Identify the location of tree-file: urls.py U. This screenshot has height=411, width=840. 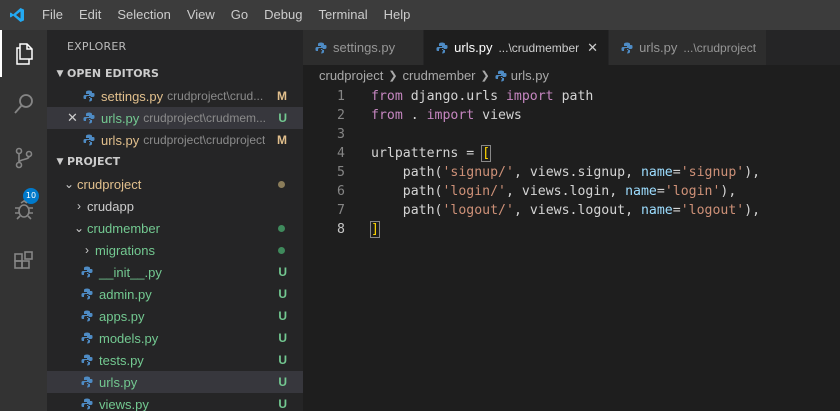
(175, 382).